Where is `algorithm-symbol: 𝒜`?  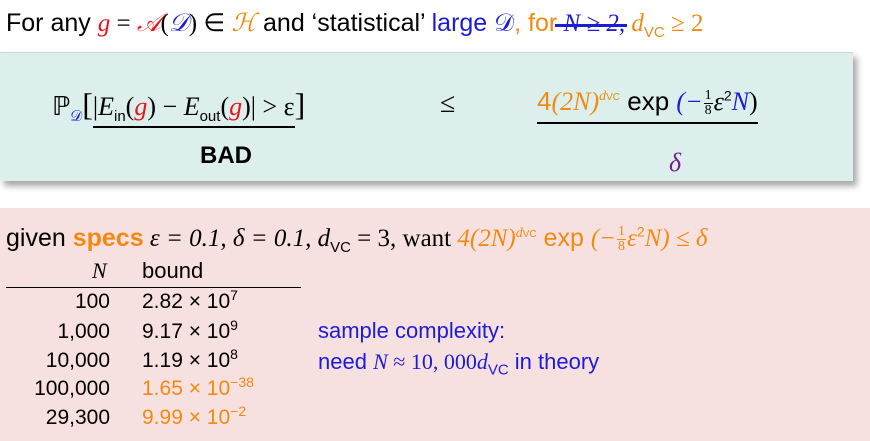 algorithm-symbol: 𝒜 is located at coordinates (148, 23).